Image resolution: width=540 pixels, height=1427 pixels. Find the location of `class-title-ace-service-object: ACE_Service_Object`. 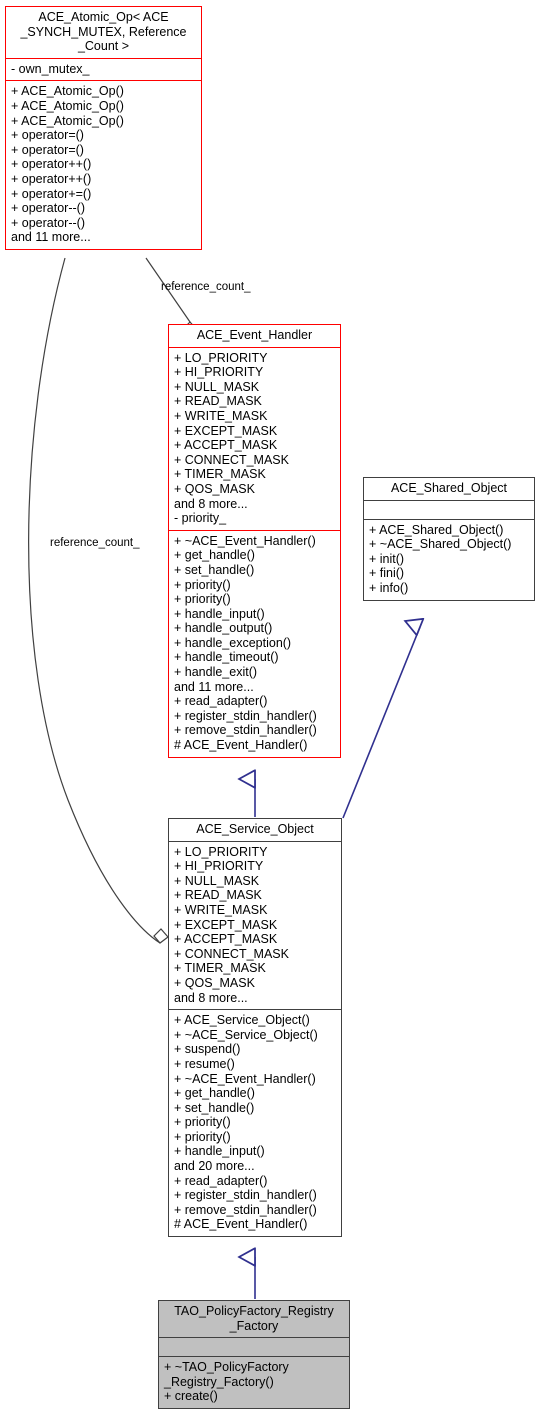

class-title-ace-service-object: ACE_Service_Object is located at coordinates (255, 829).